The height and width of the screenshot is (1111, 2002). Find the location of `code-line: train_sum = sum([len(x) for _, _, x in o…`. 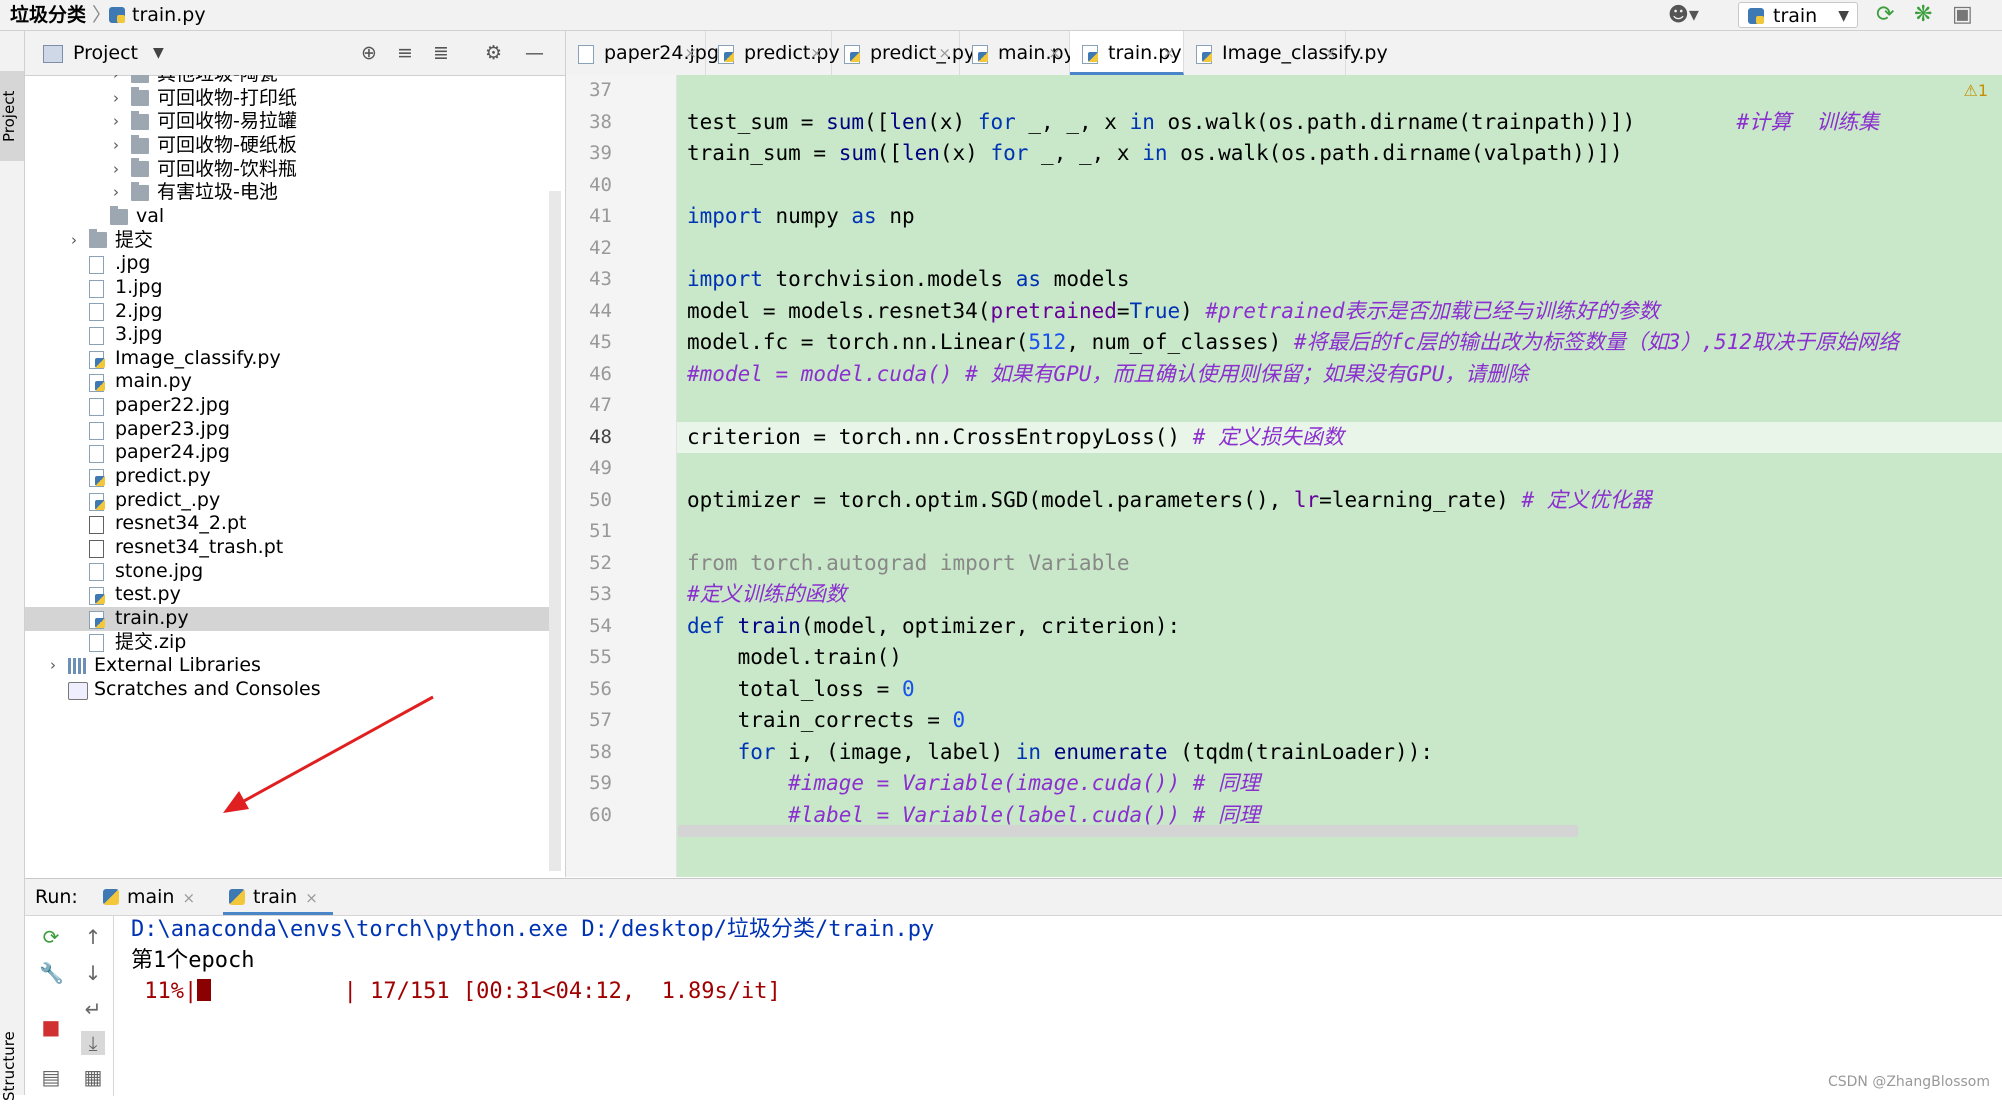

code-line: train_sum = sum([len(x) for _, _, x in o… is located at coordinates (1150, 154).